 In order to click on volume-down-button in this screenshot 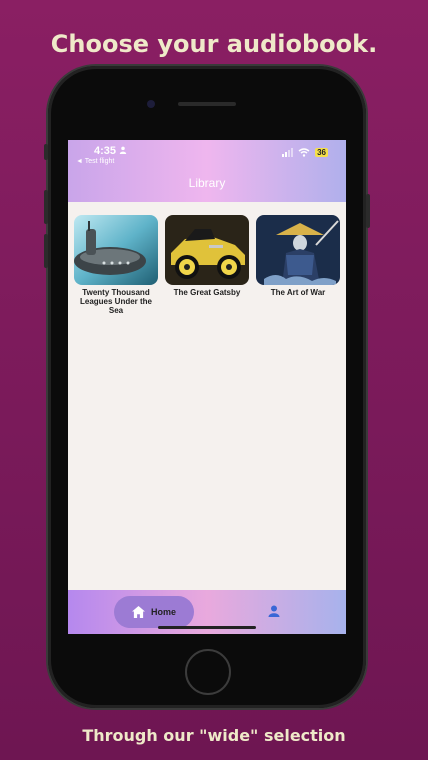, I will do `click(46, 251)`.